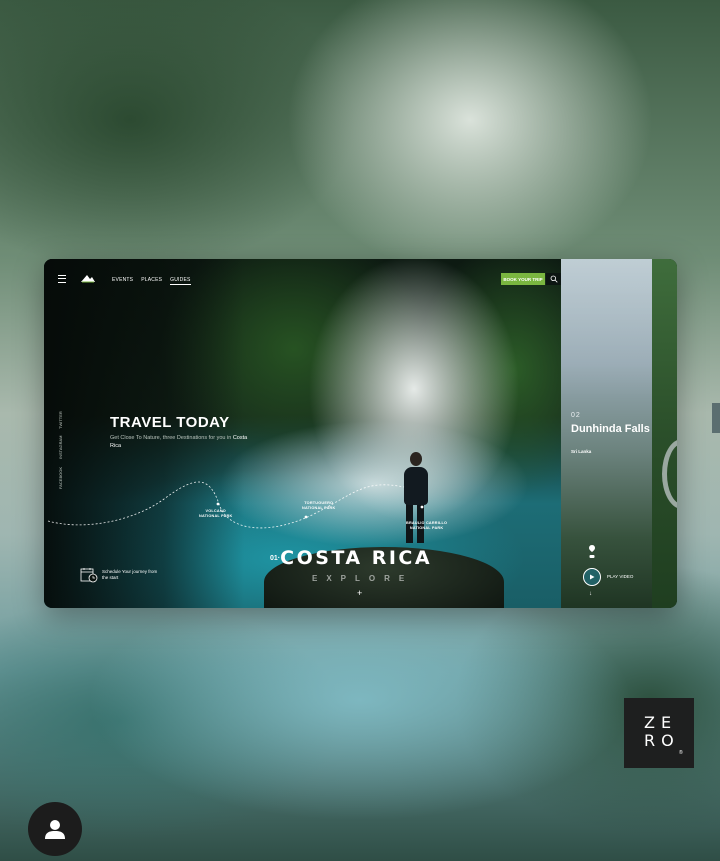 The image size is (720, 861). What do you see at coordinates (523, 279) in the screenshot?
I see `book-trip-button: BOOK YOUR TRIP` at bounding box center [523, 279].